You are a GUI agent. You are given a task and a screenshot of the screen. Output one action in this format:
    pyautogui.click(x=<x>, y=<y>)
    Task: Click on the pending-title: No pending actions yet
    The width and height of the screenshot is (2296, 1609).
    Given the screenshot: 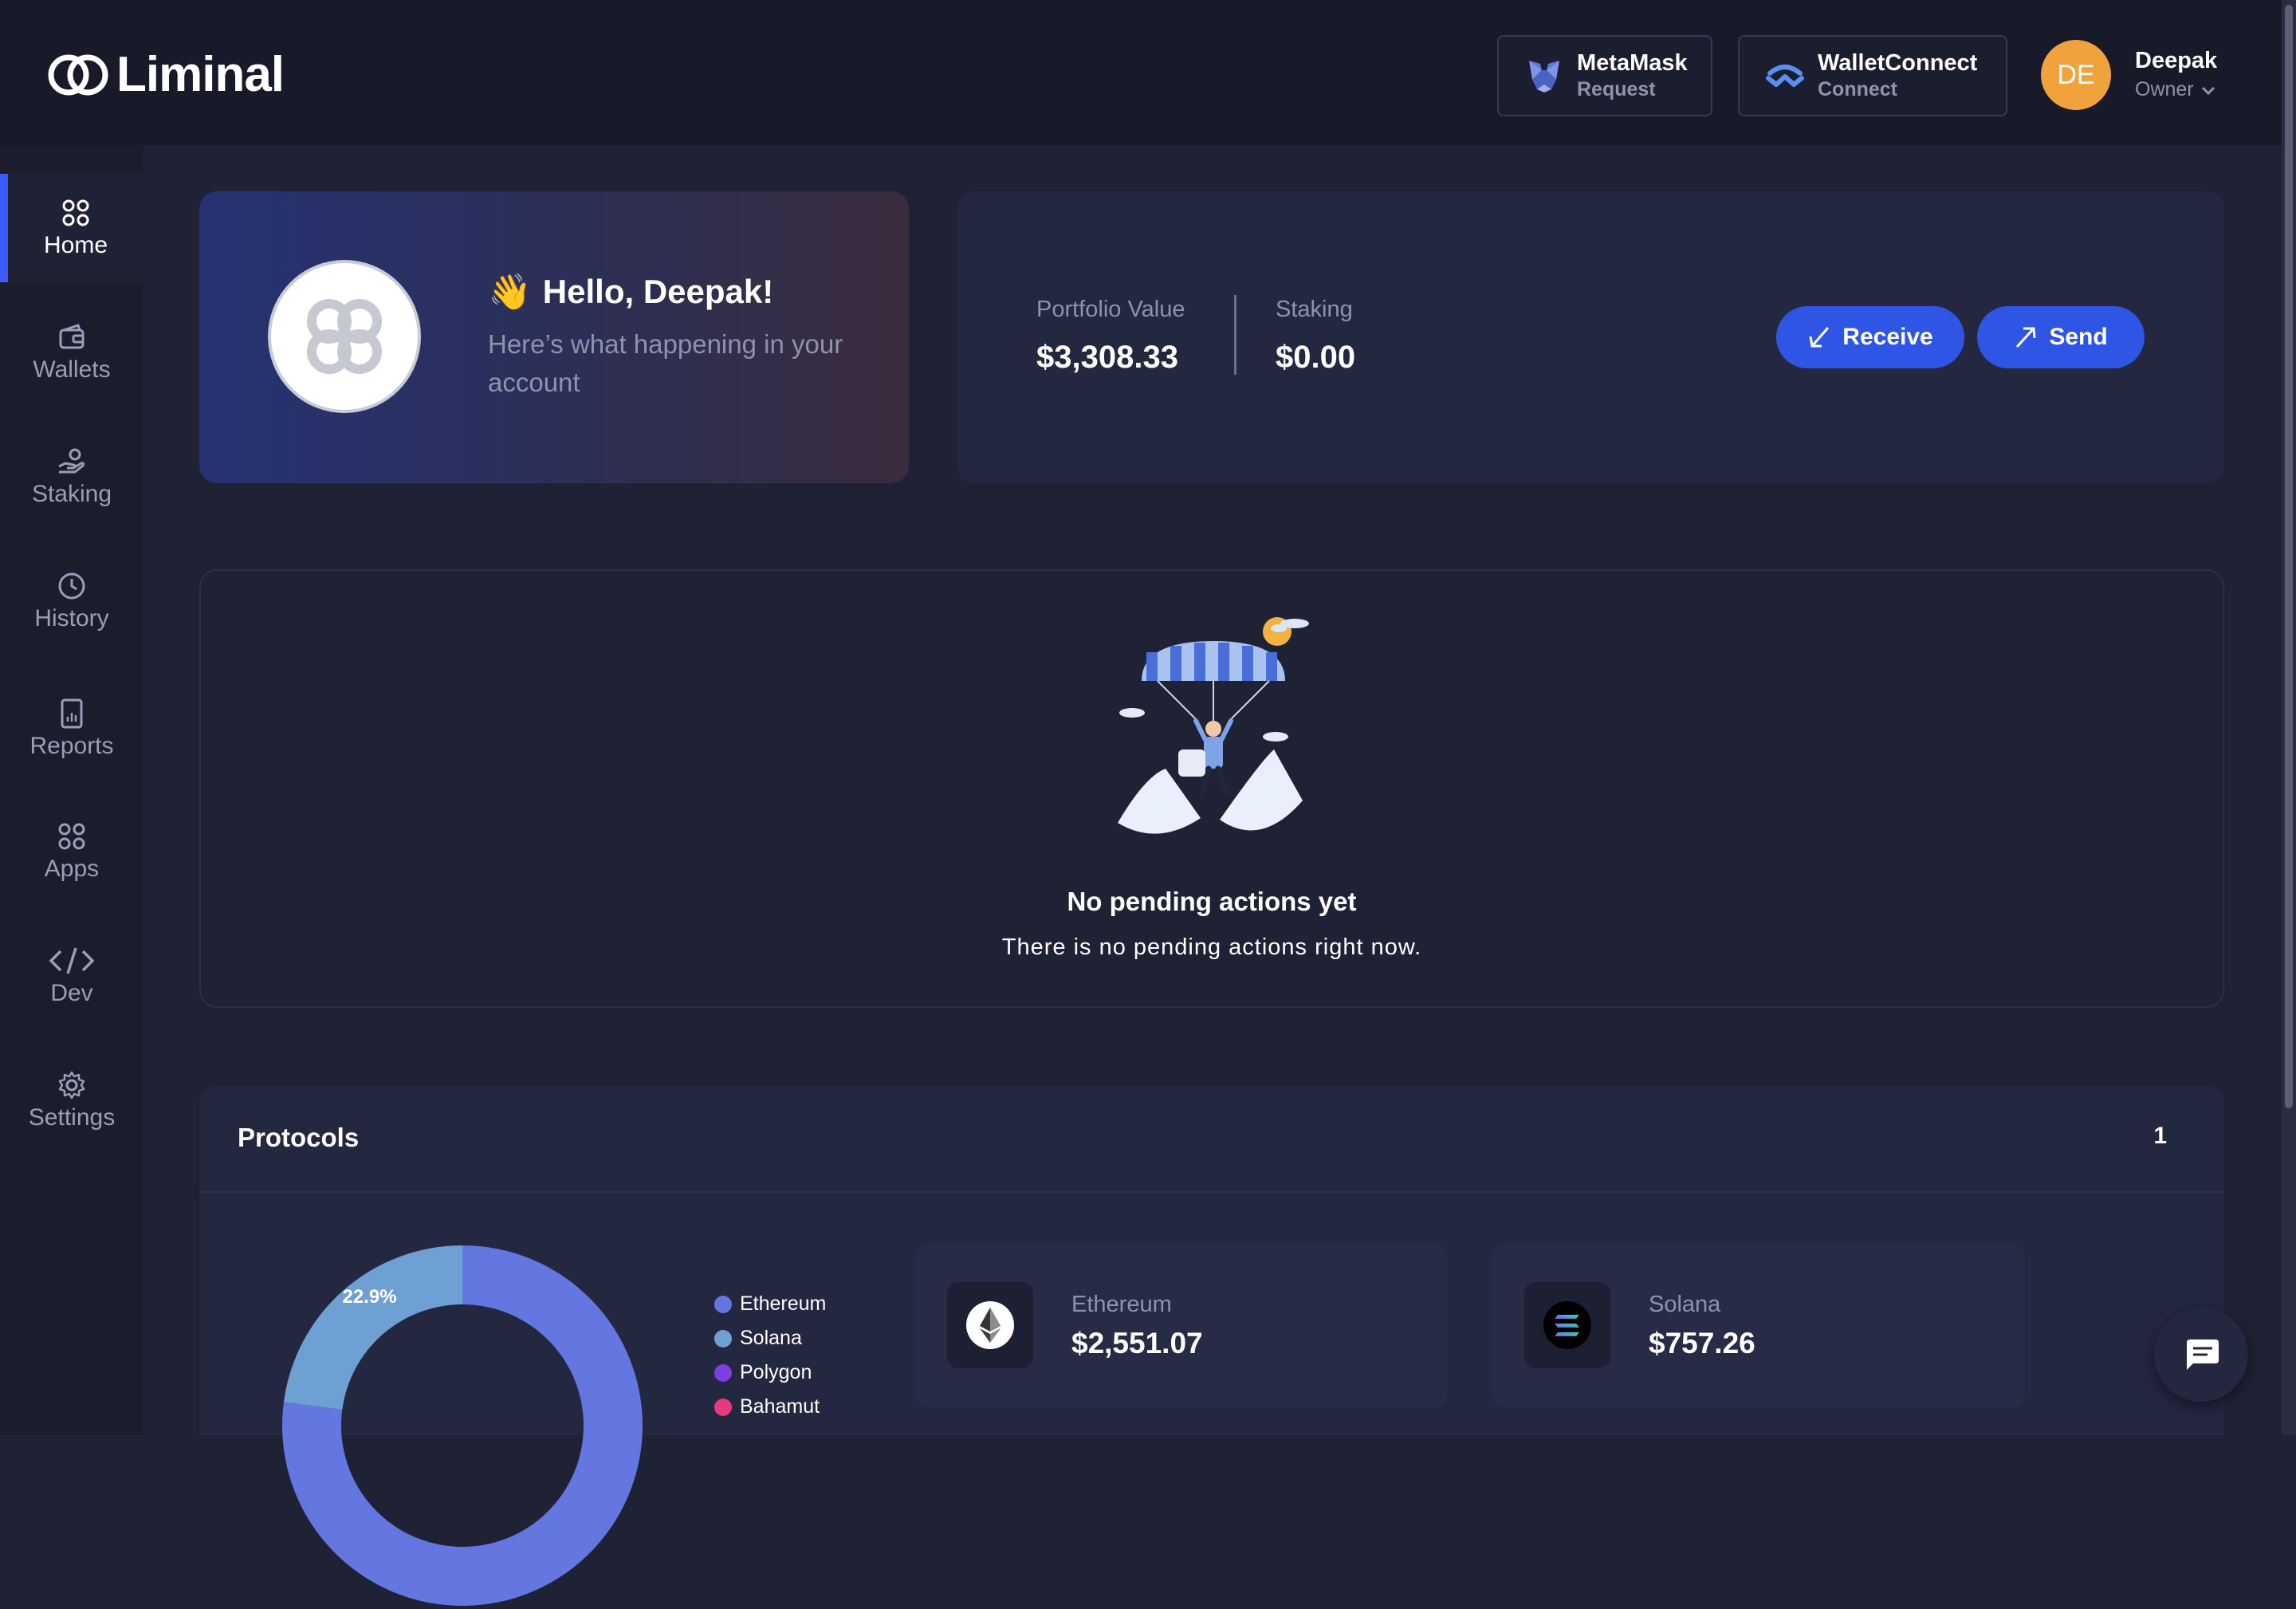 What is the action you would take?
    pyautogui.click(x=1212, y=901)
    